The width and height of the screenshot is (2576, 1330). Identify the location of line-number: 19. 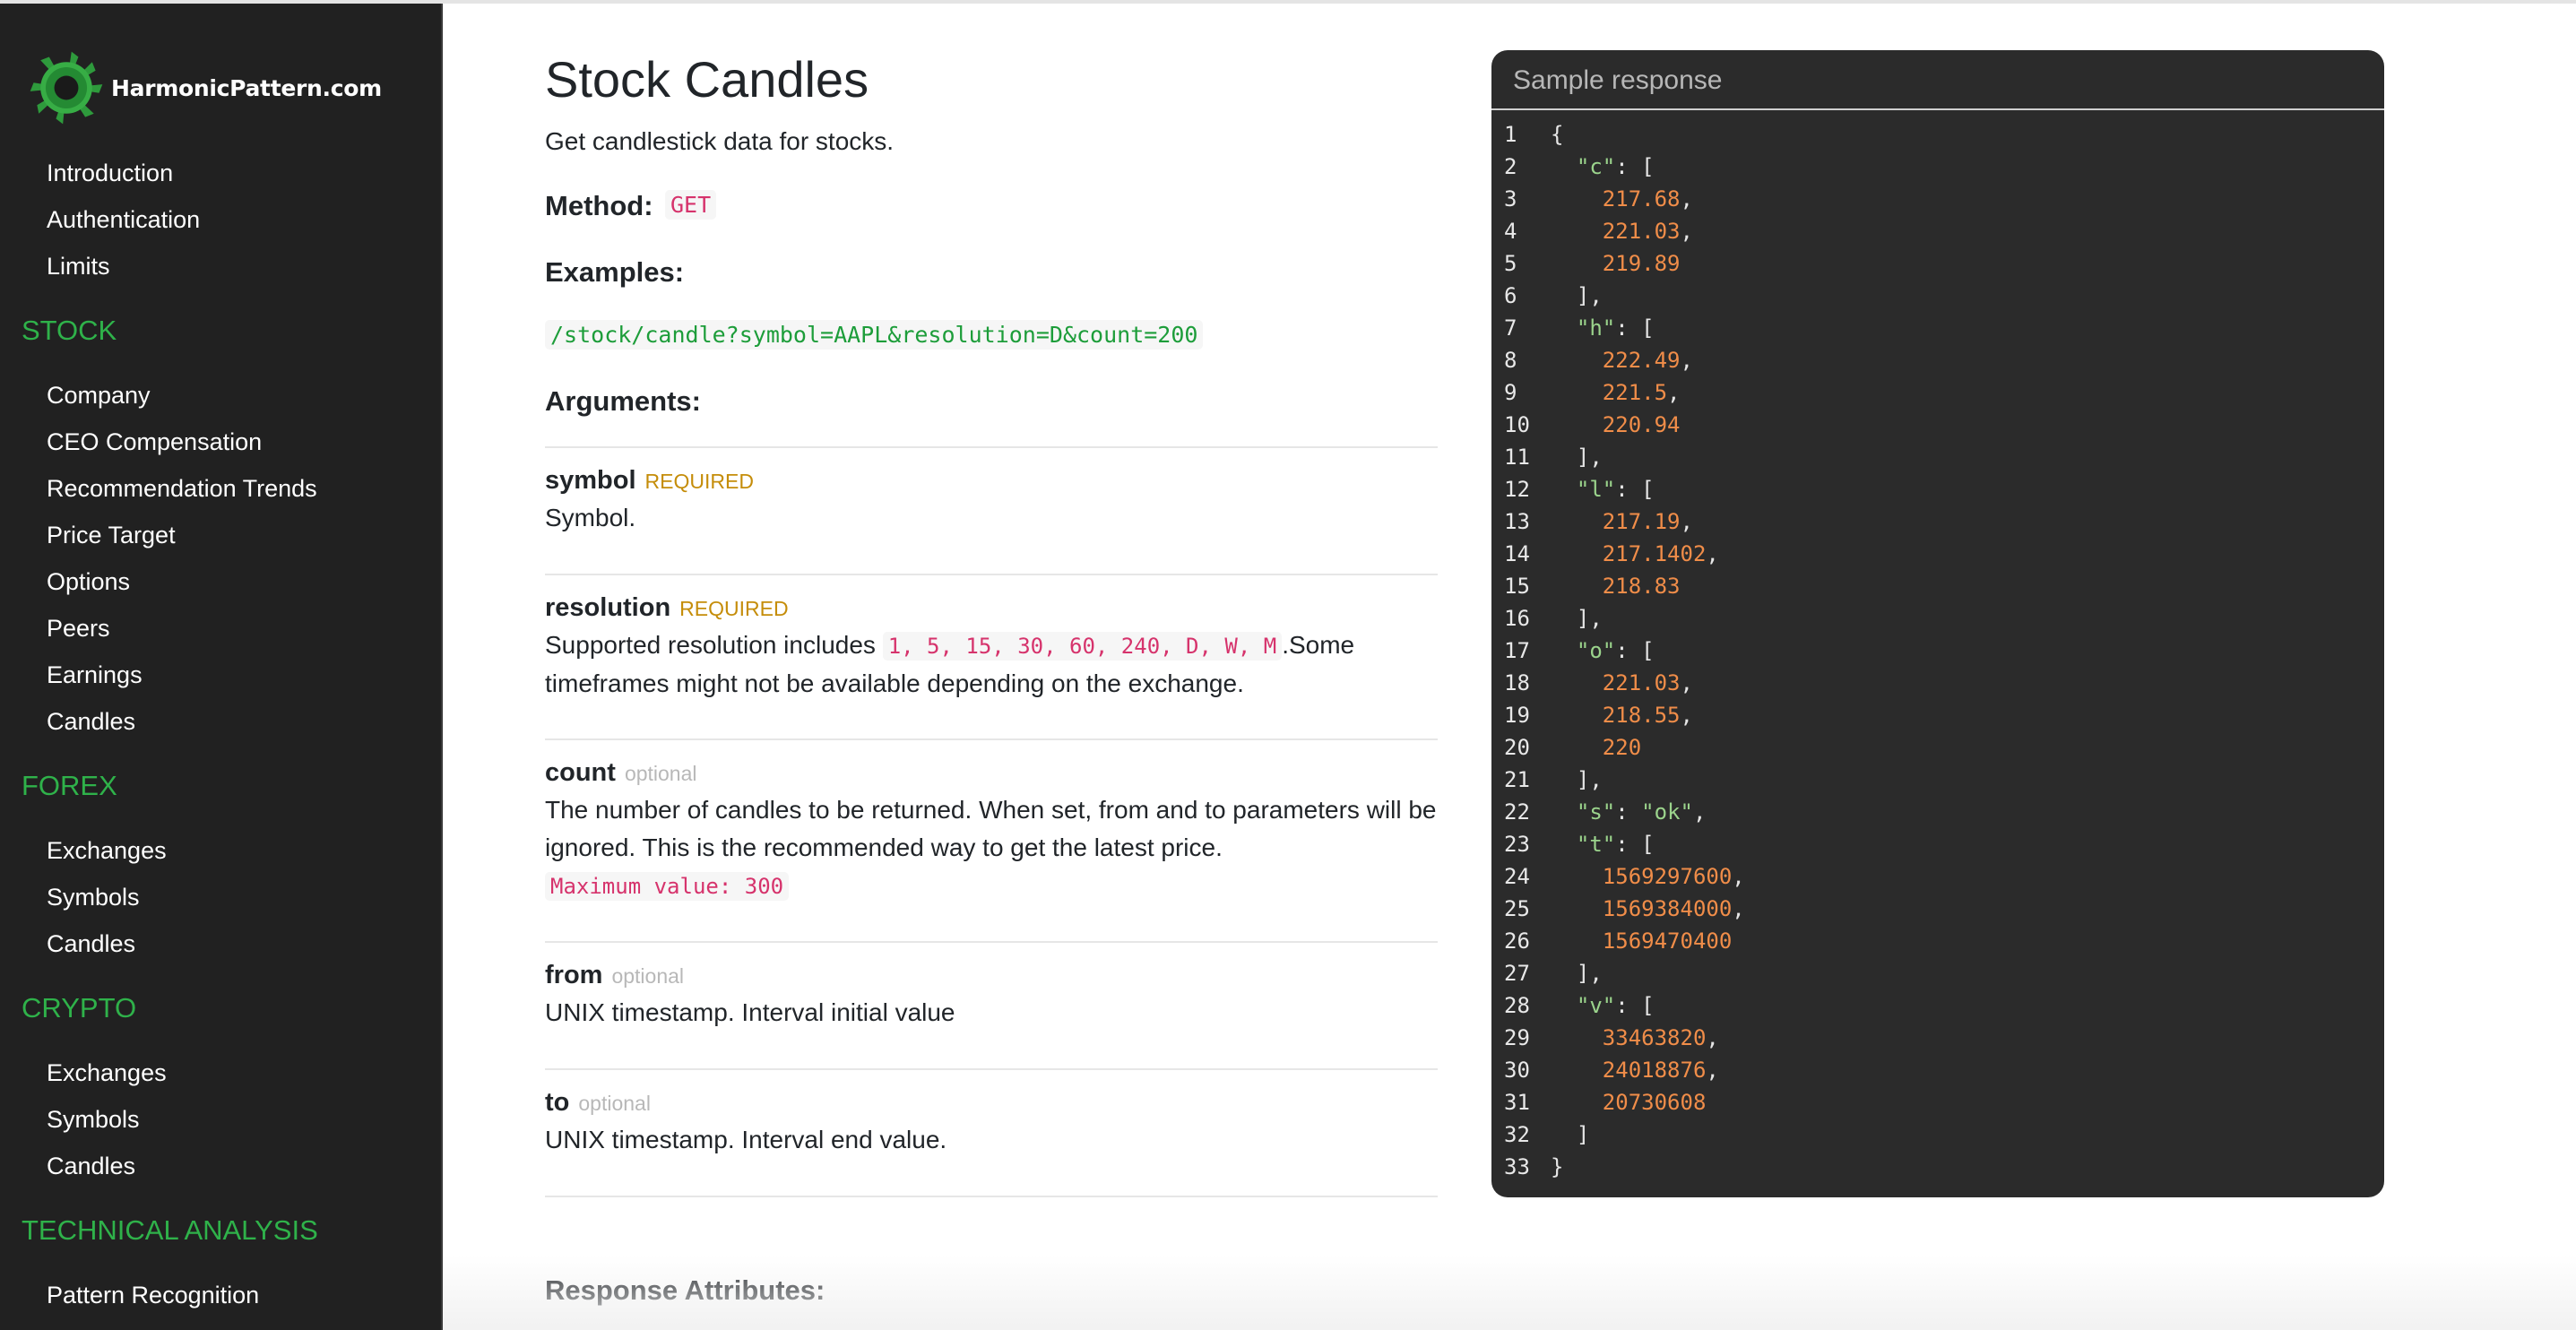
(1517, 715).